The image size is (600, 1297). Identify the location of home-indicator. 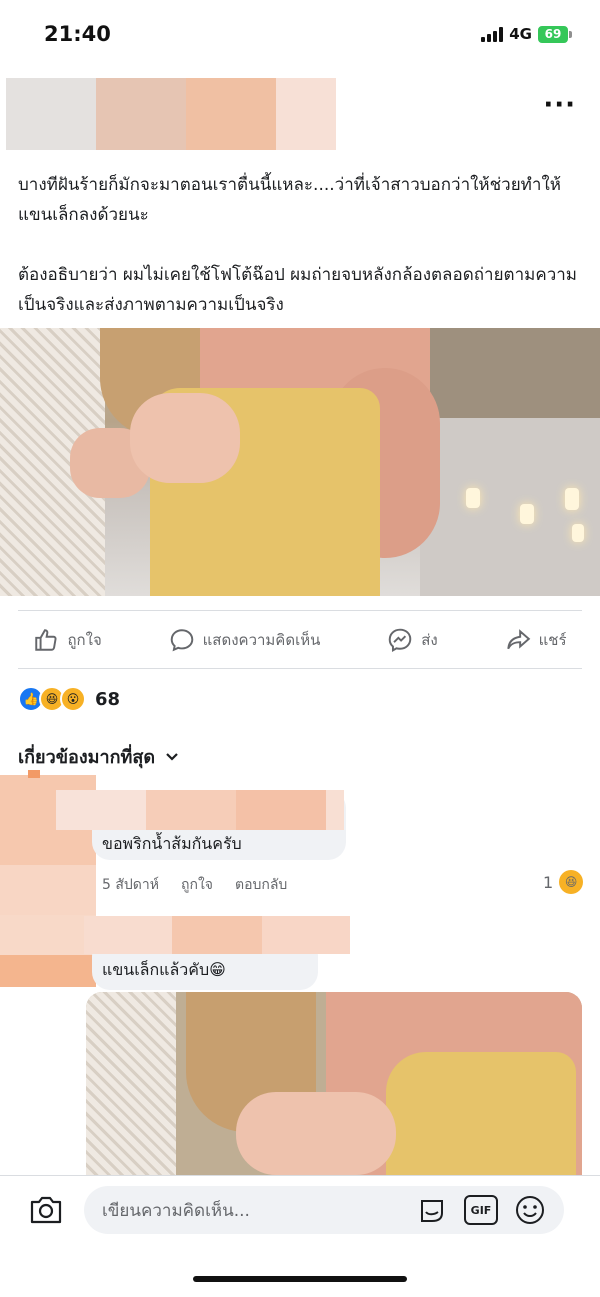
(300, 1279).